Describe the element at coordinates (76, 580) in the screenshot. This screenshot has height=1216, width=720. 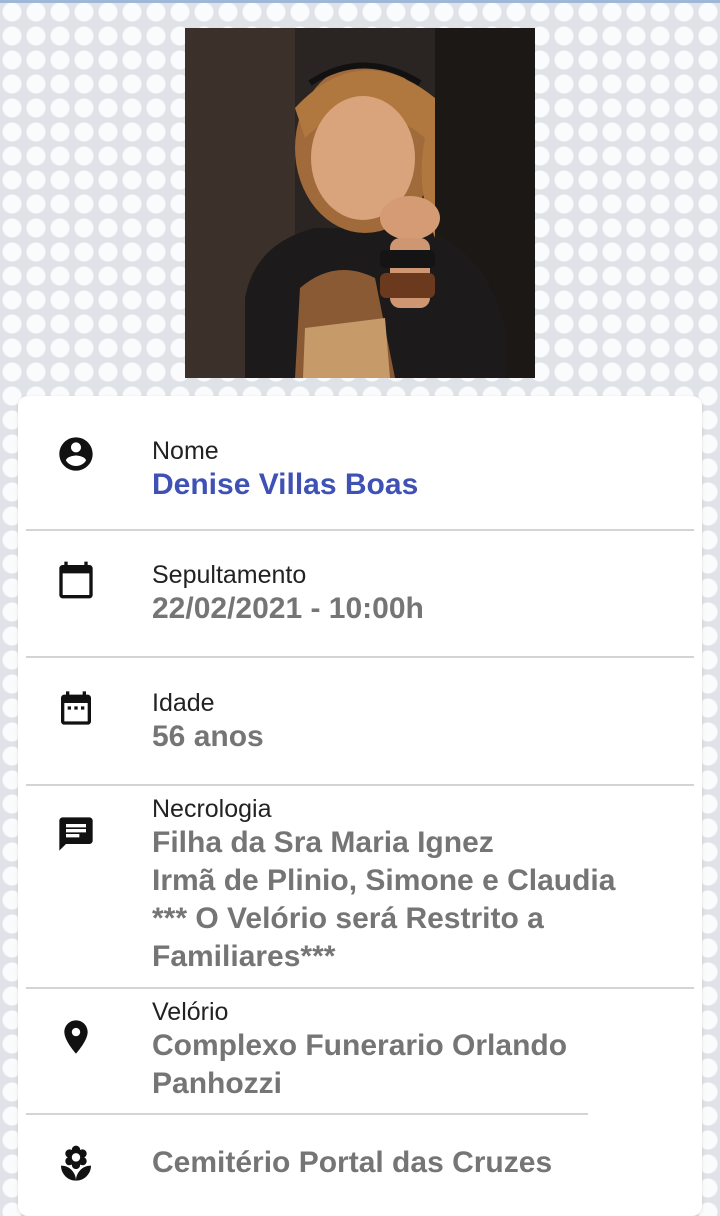
I see `calendar-icon` at that location.